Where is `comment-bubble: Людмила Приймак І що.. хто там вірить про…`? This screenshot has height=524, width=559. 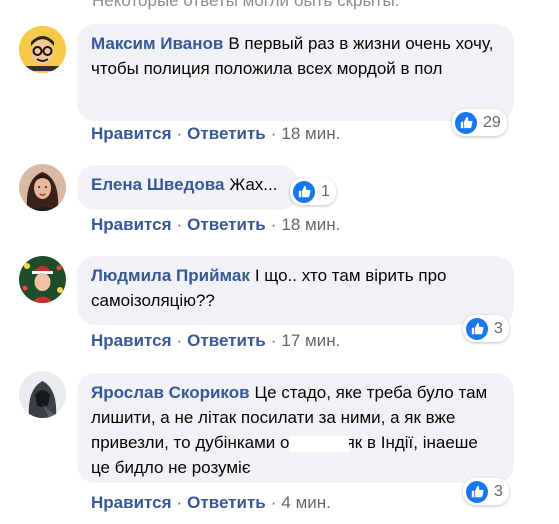 comment-bubble: Людмила Приймак І що.. хто там вірить про… is located at coordinates (295, 290).